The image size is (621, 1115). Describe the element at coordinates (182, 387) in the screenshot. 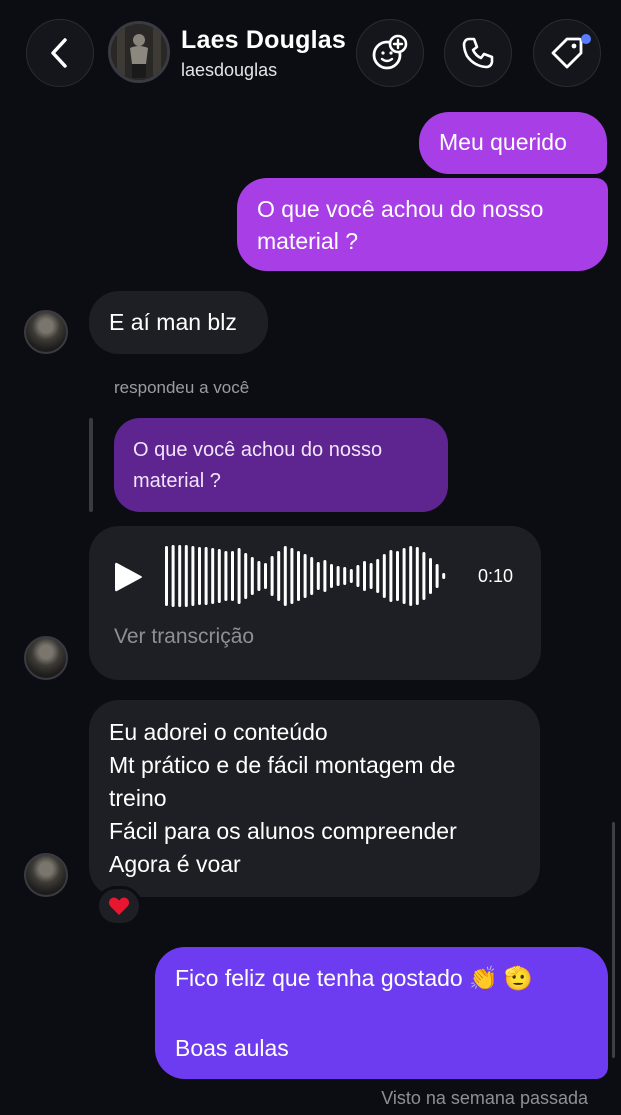

I see `replied-label: respondeu a você` at that location.